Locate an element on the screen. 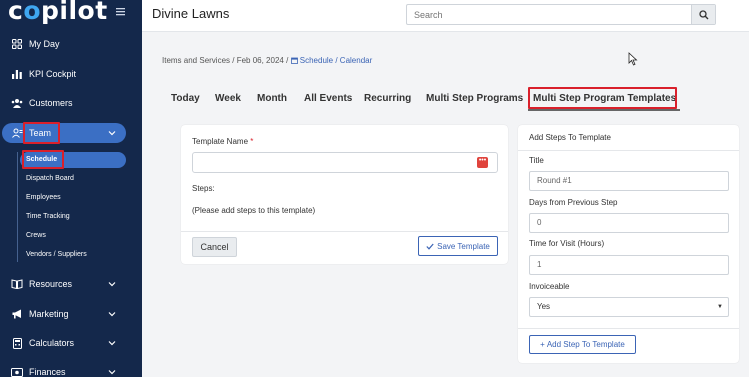 This screenshot has width=749, height=377. tab-all-events: All Events is located at coordinates (328, 99).